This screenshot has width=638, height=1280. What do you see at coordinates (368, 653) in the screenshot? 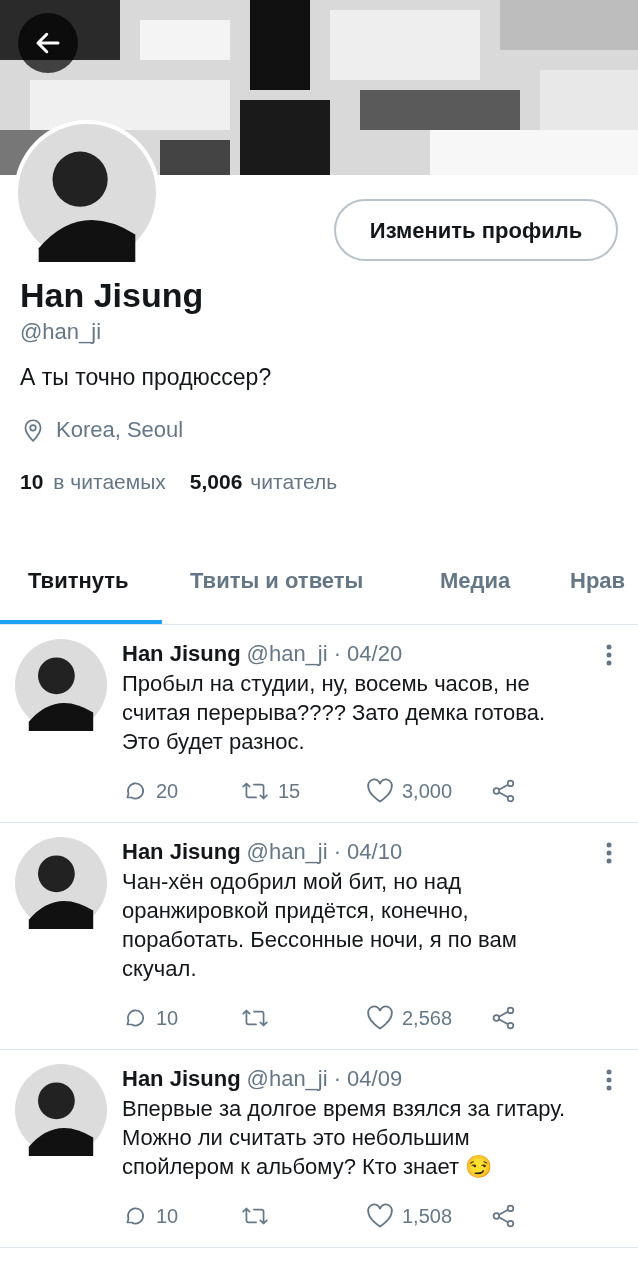
I see `tweet-date: · 04/20` at bounding box center [368, 653].